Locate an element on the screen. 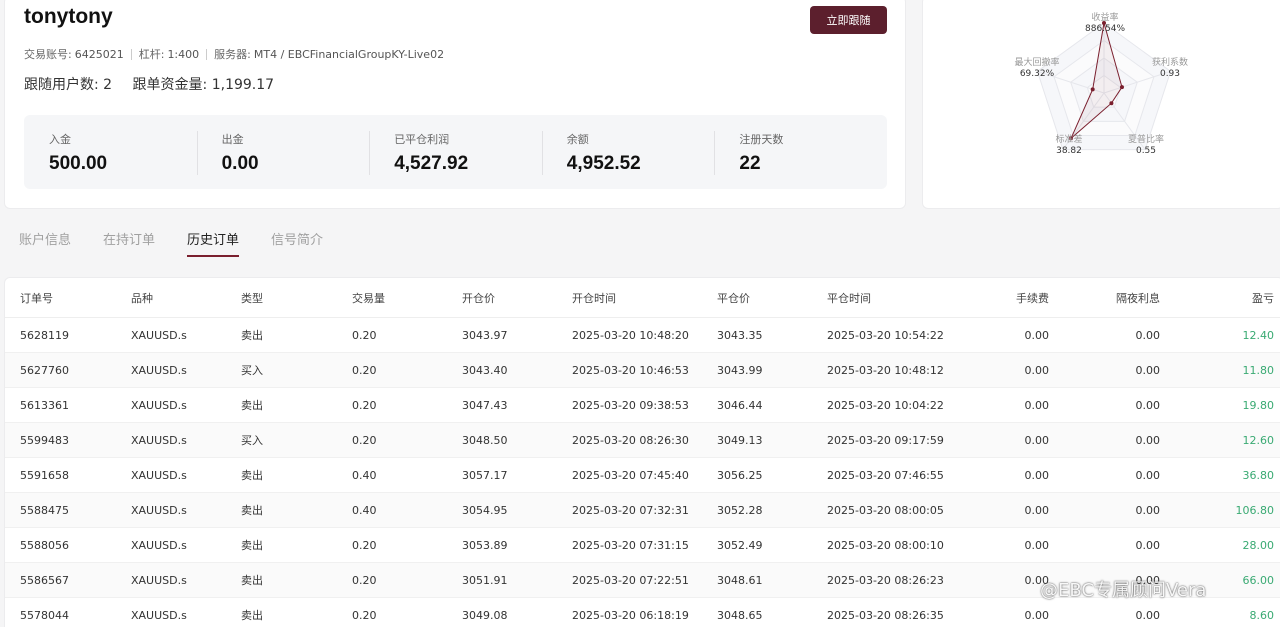 This screenshot has height=627, width=1280. cell-type: 买入 is located at coordinates (252, 440).